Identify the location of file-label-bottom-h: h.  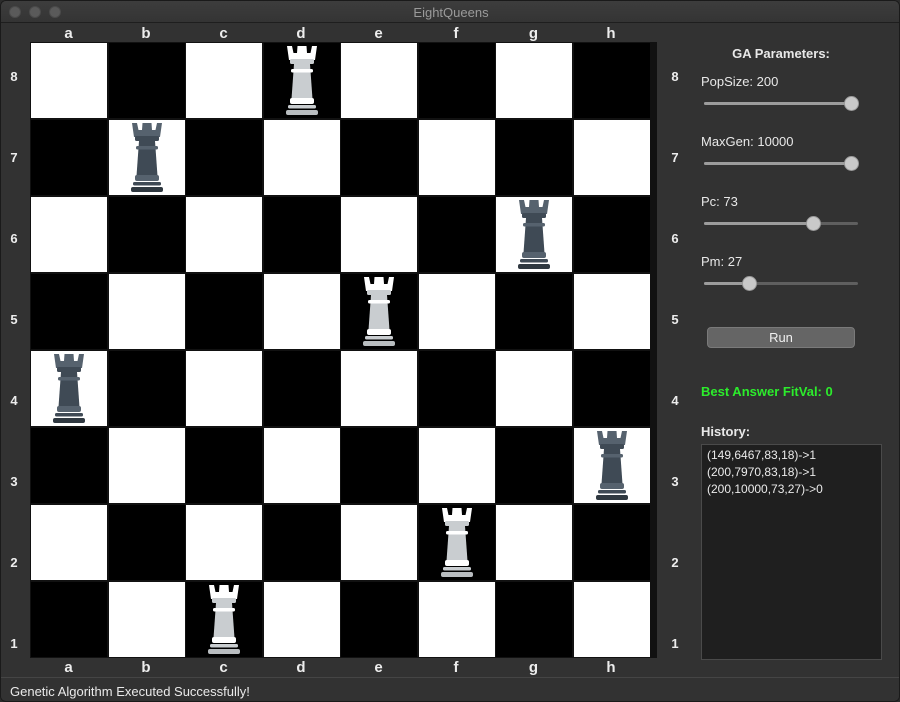
(611, 667).